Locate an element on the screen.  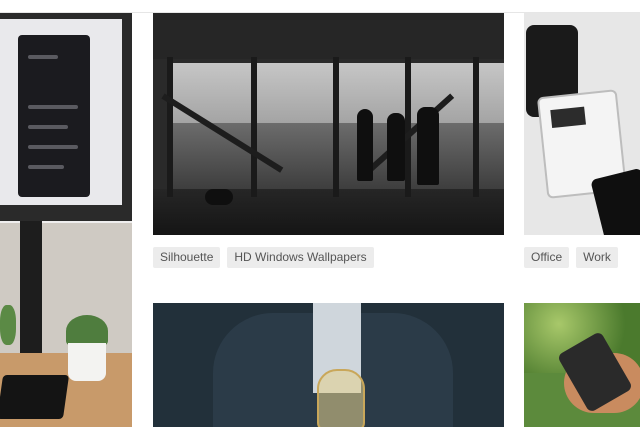
photo-ceiling is located at coordinates (328, 36).